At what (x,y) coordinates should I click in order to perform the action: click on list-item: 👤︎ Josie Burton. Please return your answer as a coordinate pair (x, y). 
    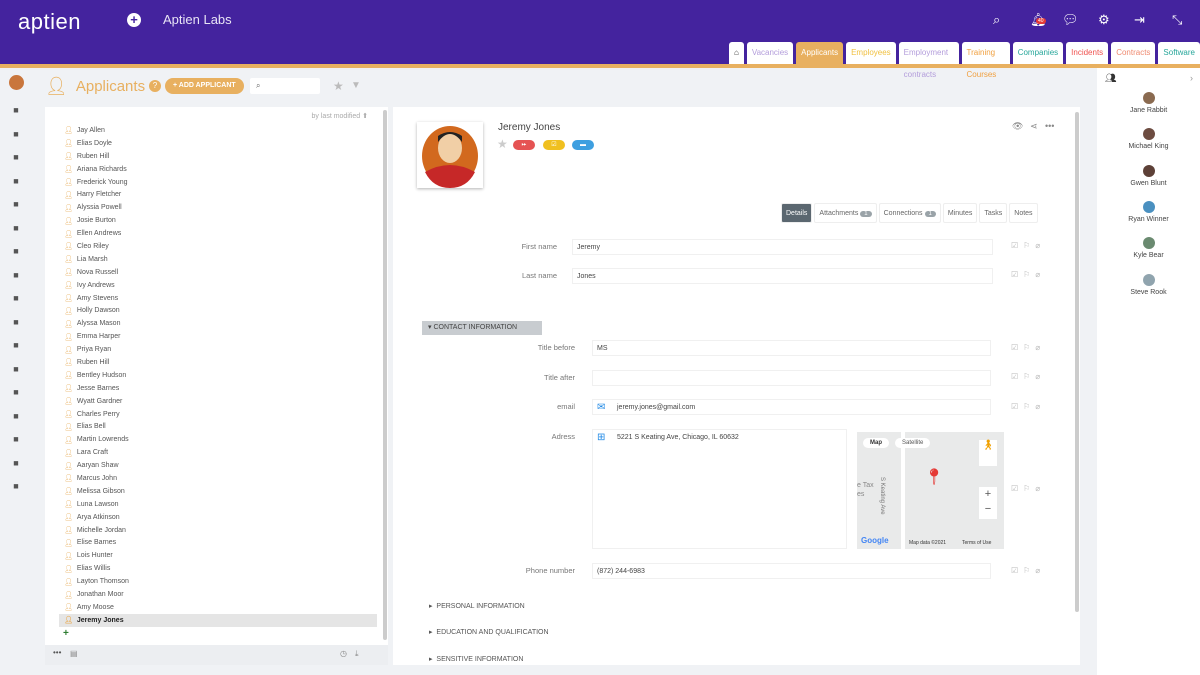
    Looking at the image, I should click on (218, 220).